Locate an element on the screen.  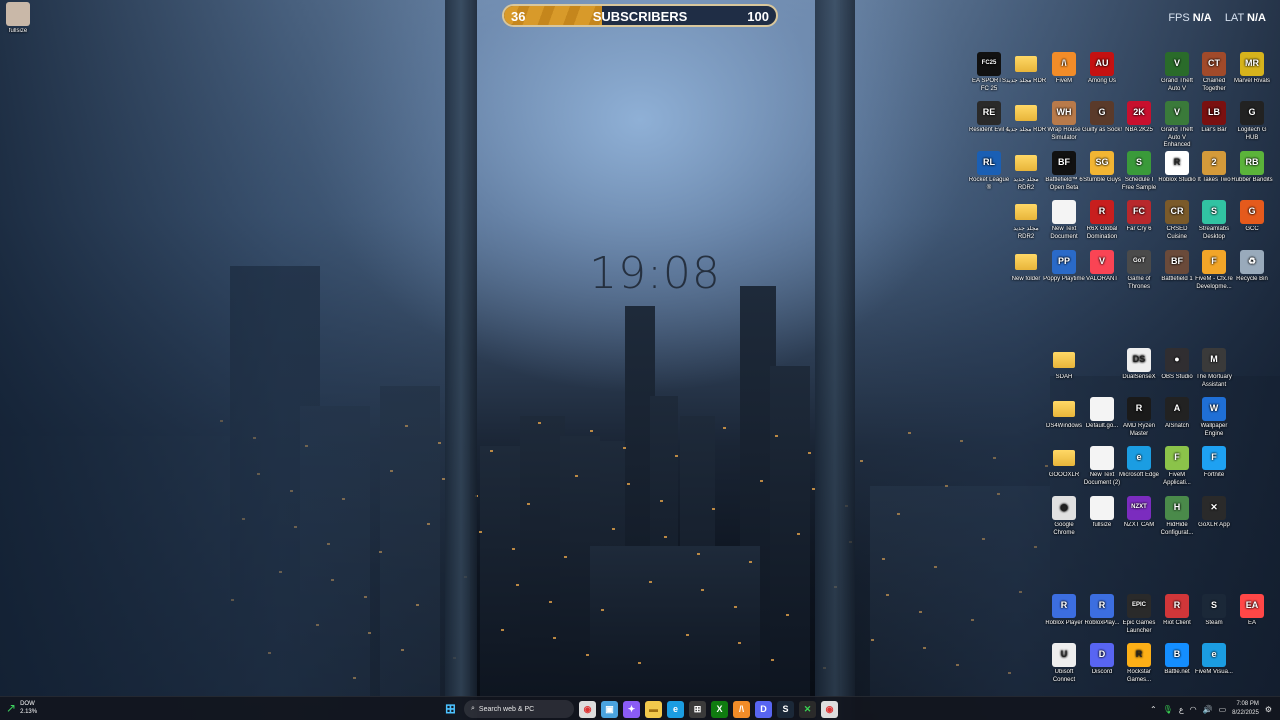
desktop-icon-ubisoft: U Ubisoft Connect is located at coordinates (1064, 663).